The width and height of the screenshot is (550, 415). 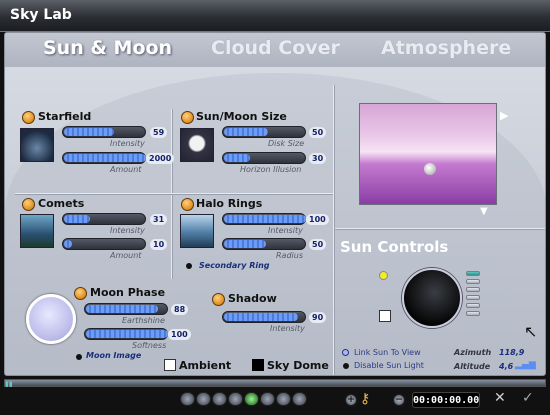 I want to click on window-title: Sky Lab, so click(x=41, y=15).